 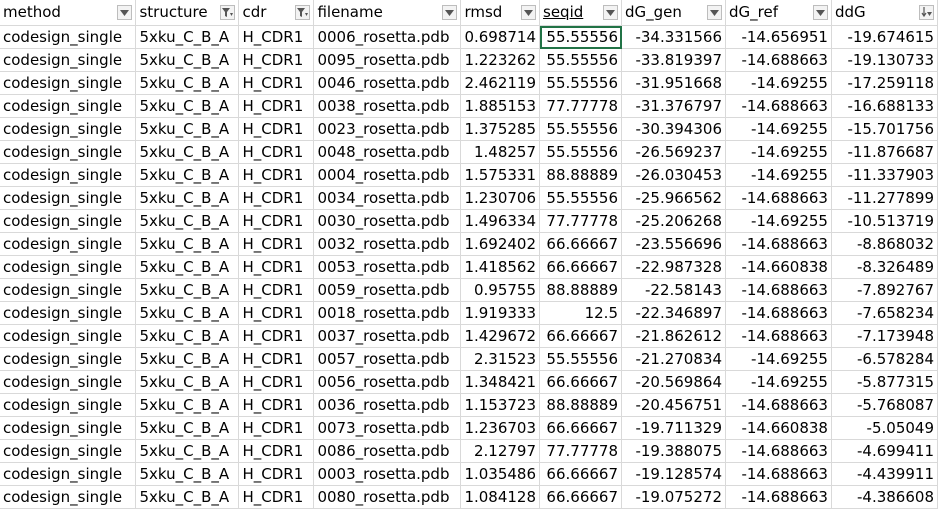 What do you see at coordinates (387, 106) in the screenshot?
I see `cell-filename: 0038_rosetta.pdb` at bounding box center [387, 106].